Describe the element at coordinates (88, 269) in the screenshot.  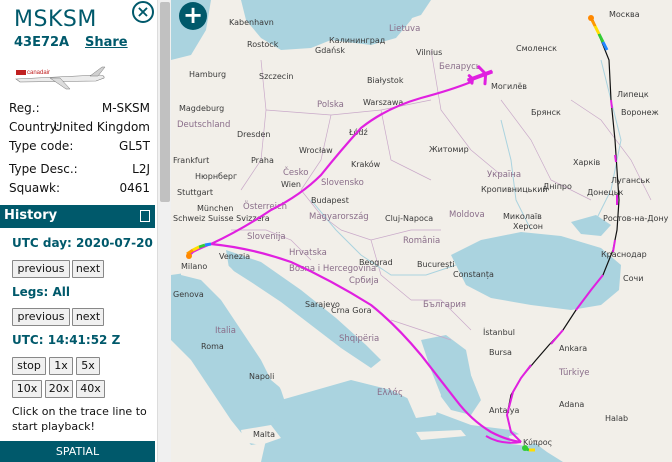
I see `next-day-button: next` at that location.